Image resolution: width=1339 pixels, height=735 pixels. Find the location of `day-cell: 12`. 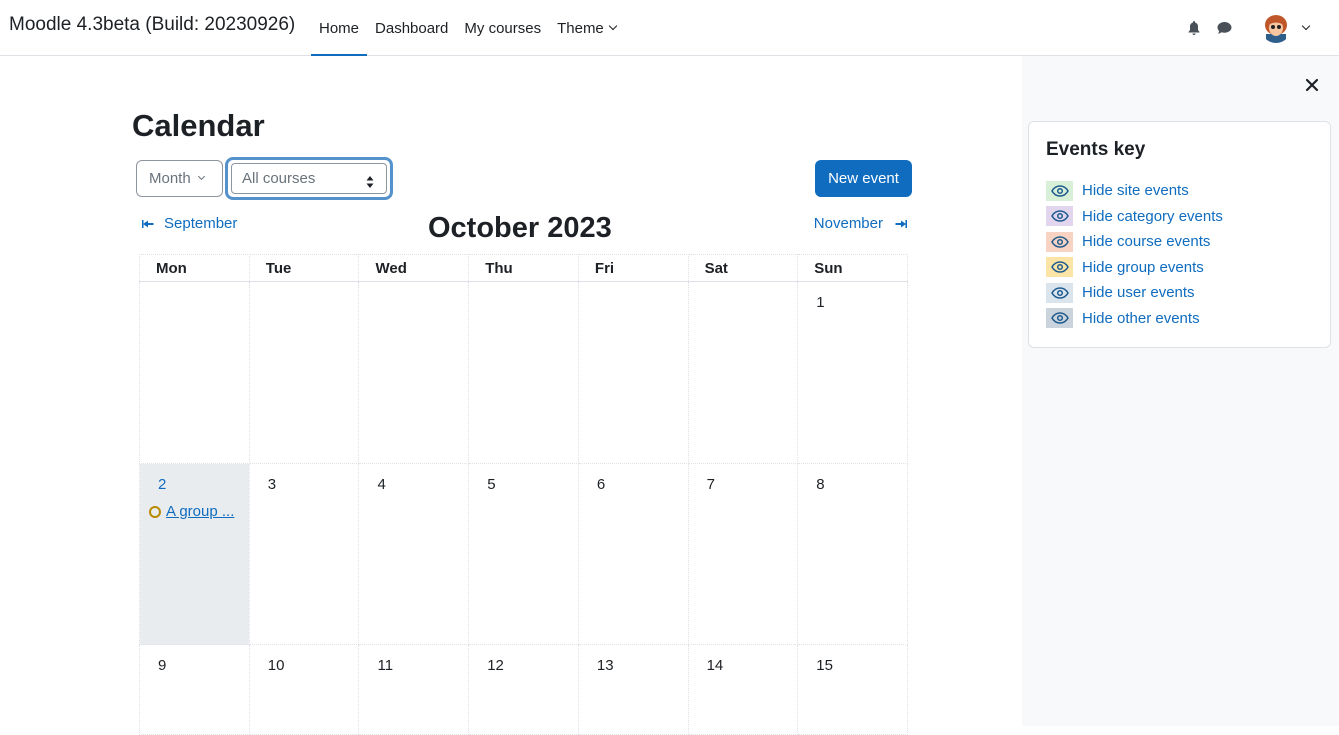

day-cell: 12 is located at coordinates (523, 689).